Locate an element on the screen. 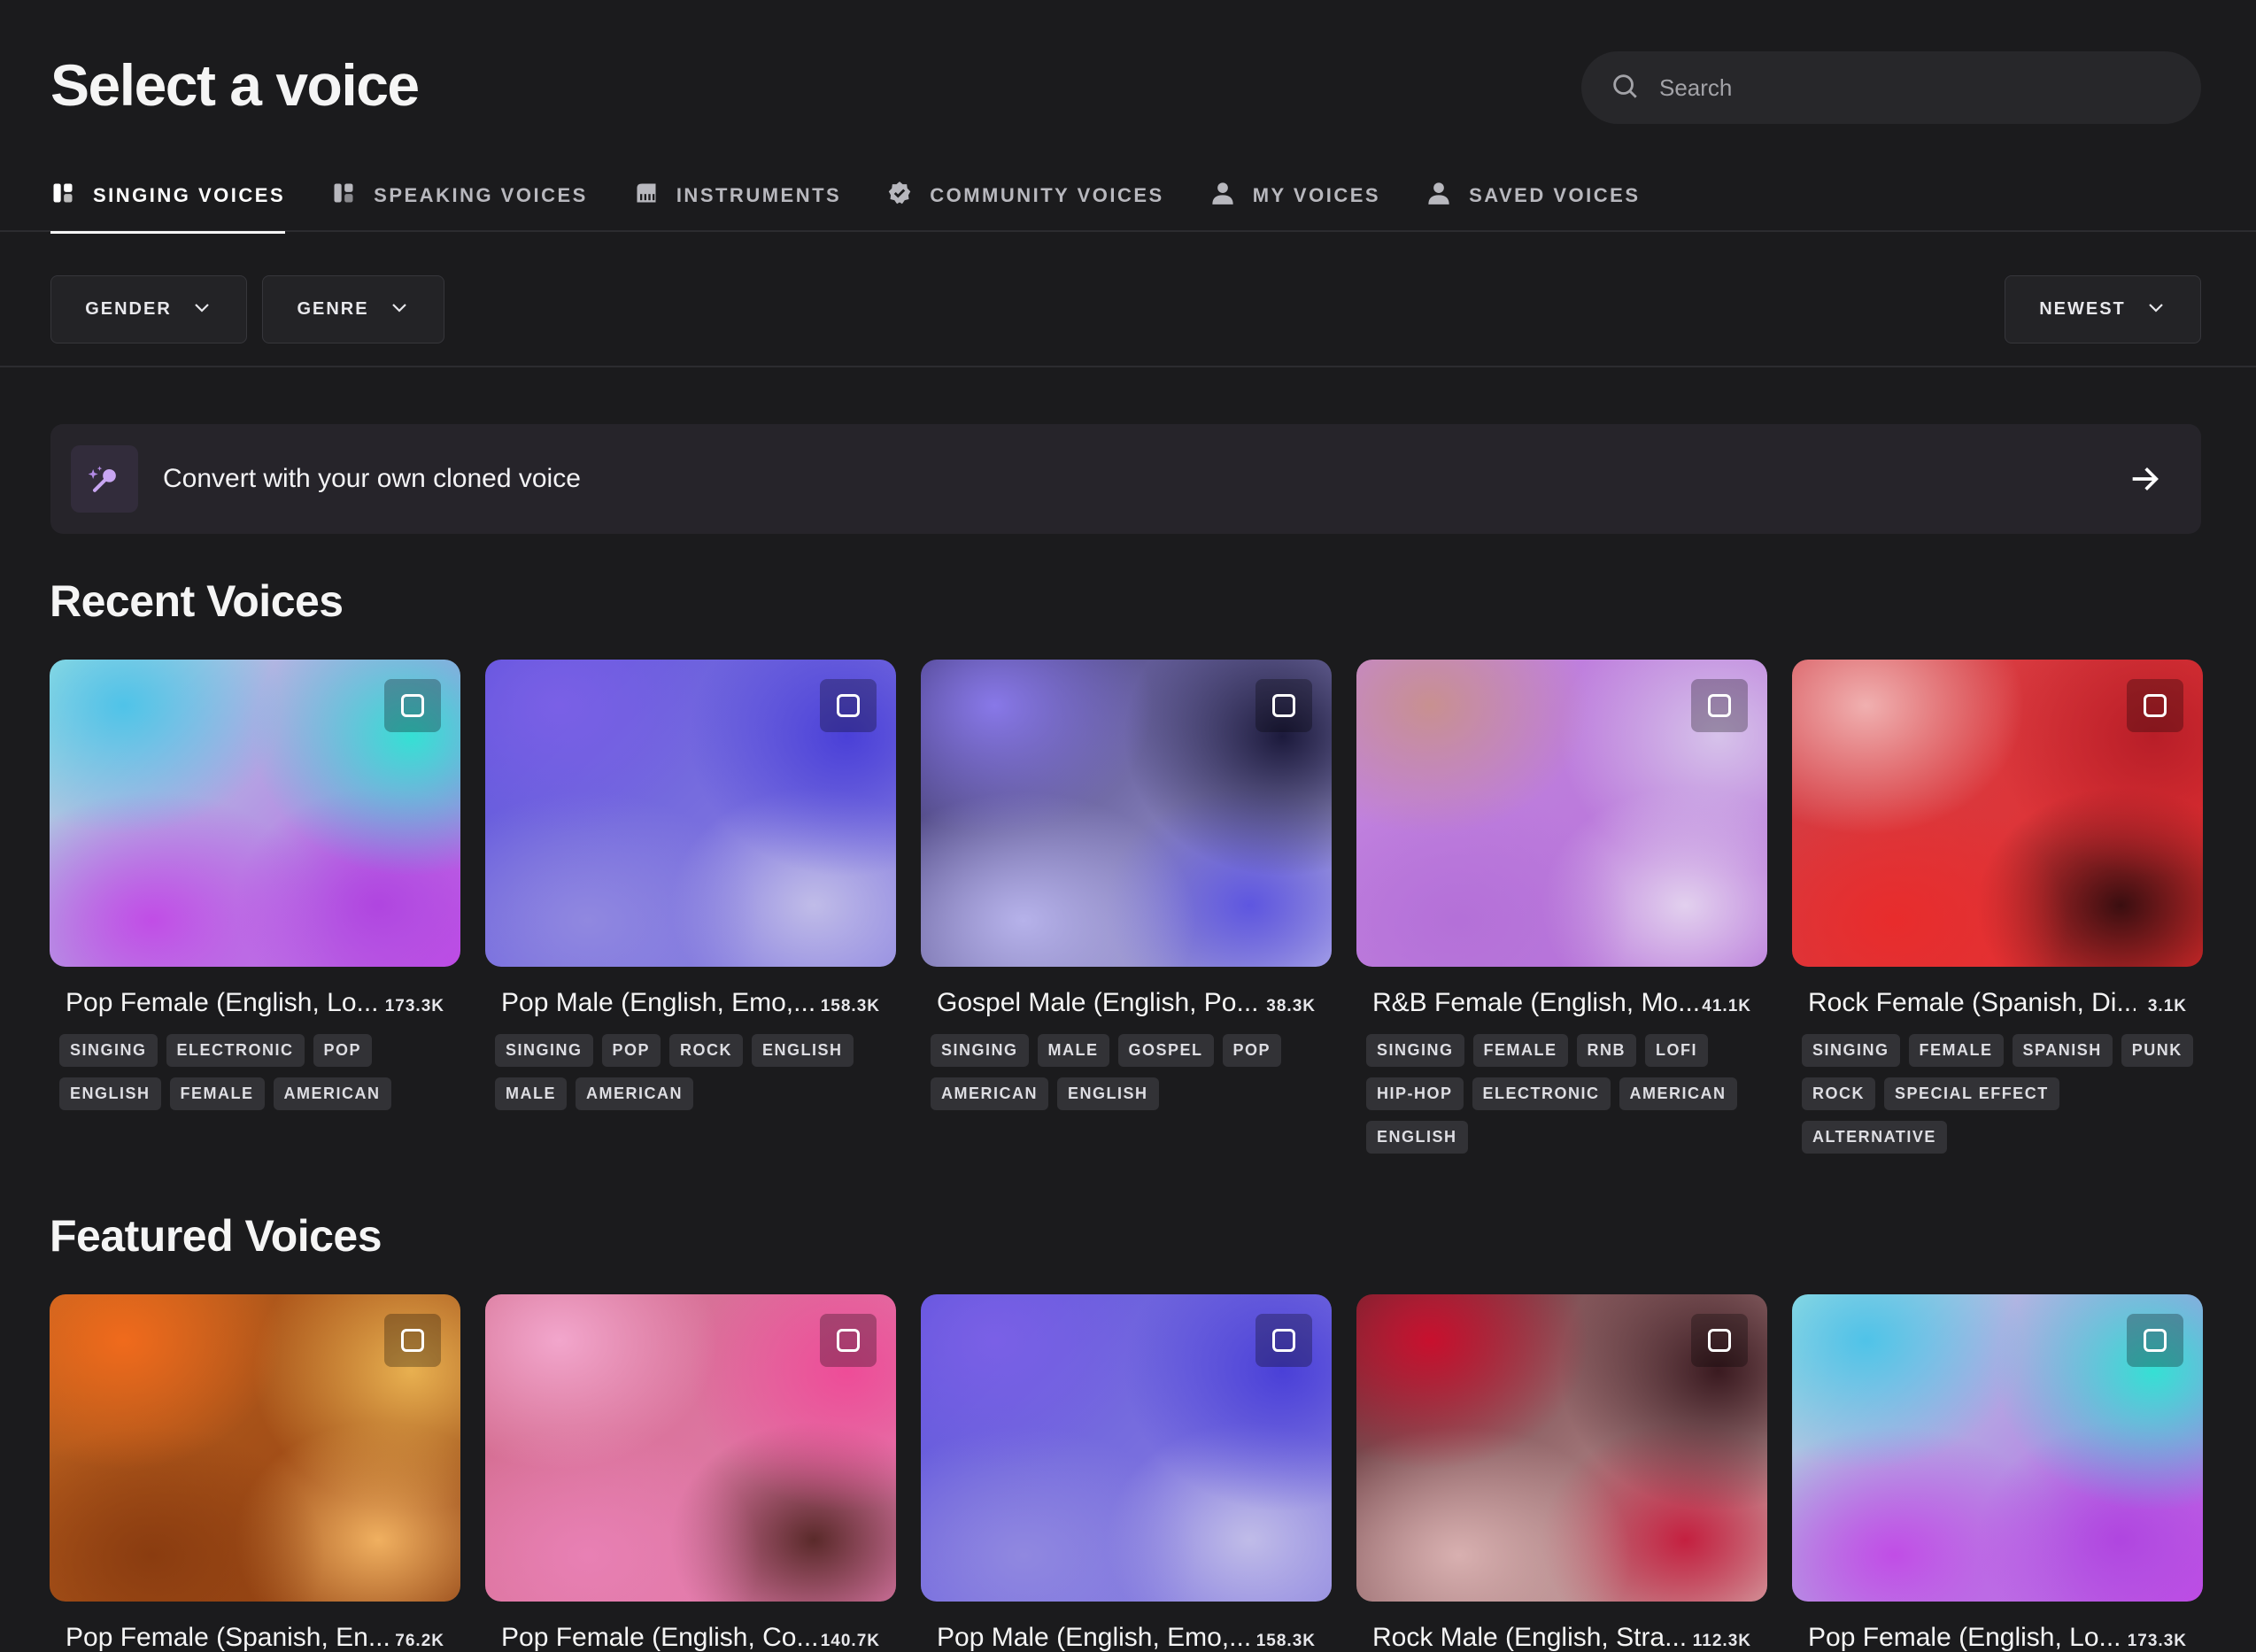  voice-tag: POP is located at coordinates (343, 1050).